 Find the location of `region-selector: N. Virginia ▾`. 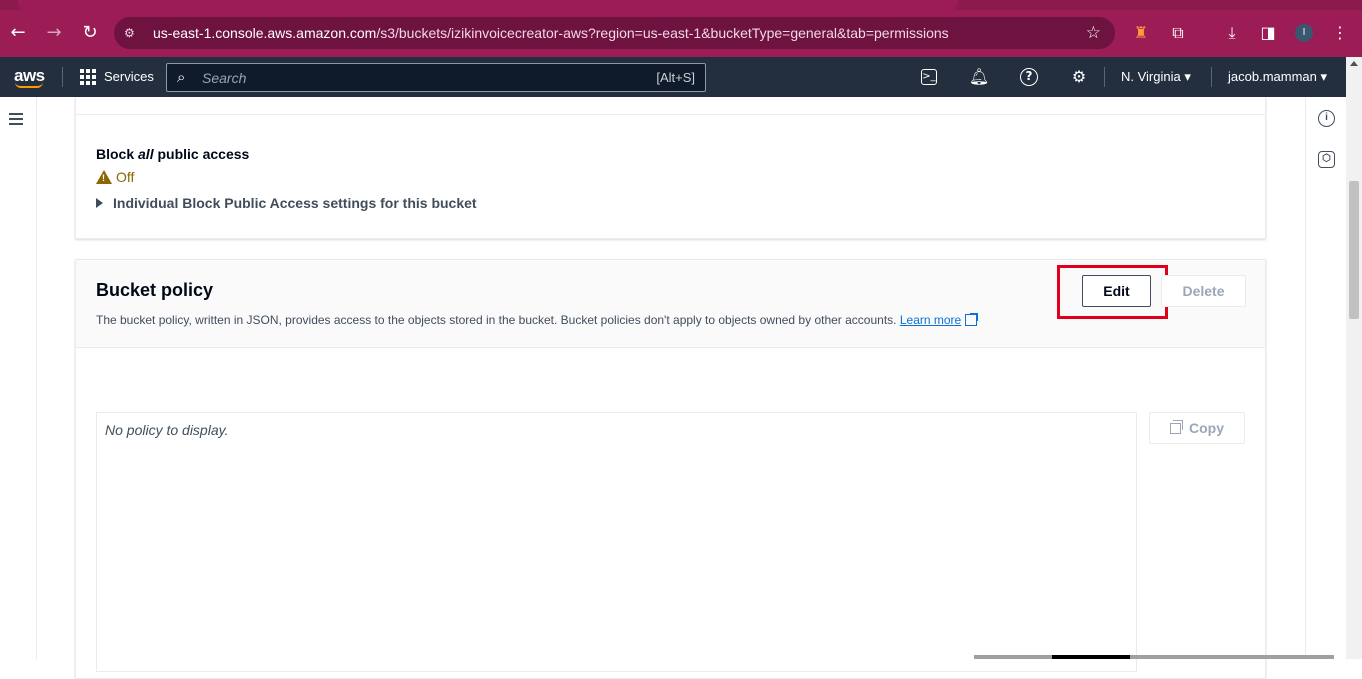

region-selector: N. Virginia ▾ is located at coordinates (1156, 77).